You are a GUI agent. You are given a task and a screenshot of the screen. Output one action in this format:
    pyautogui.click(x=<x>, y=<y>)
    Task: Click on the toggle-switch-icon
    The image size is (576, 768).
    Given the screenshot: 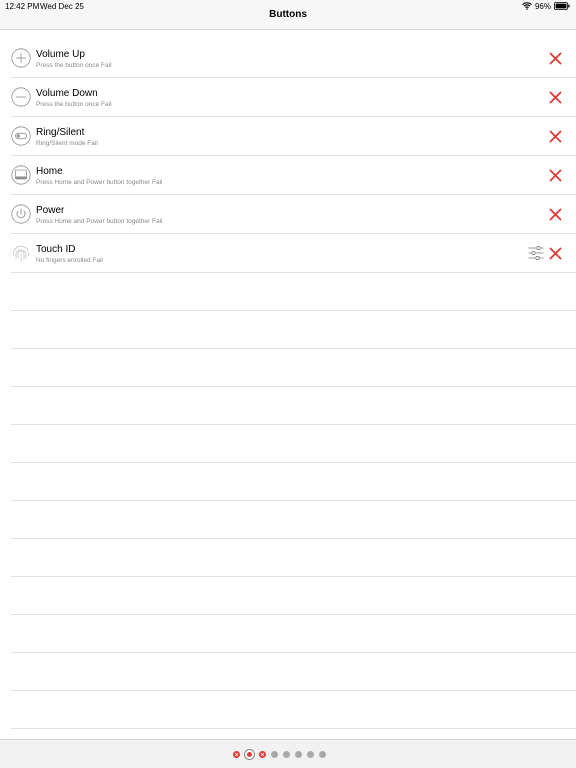 What is the action you would take?
    pyautogui.click(x=21, y=136)
    